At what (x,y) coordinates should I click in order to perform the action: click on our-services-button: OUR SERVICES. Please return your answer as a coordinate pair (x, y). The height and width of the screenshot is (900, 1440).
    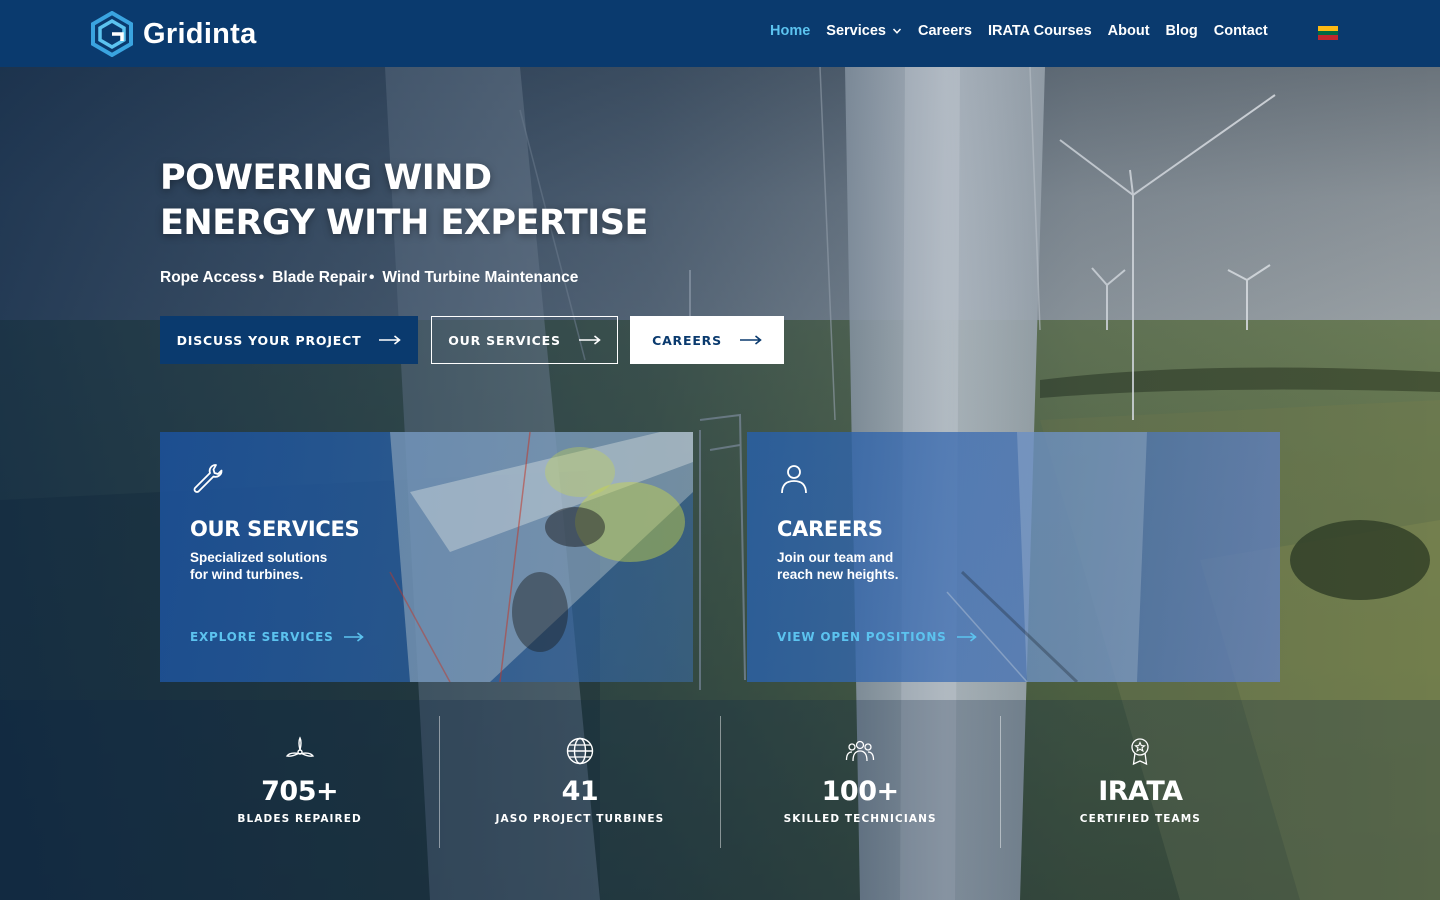
    Looking at the image, I should click on (524, 340).